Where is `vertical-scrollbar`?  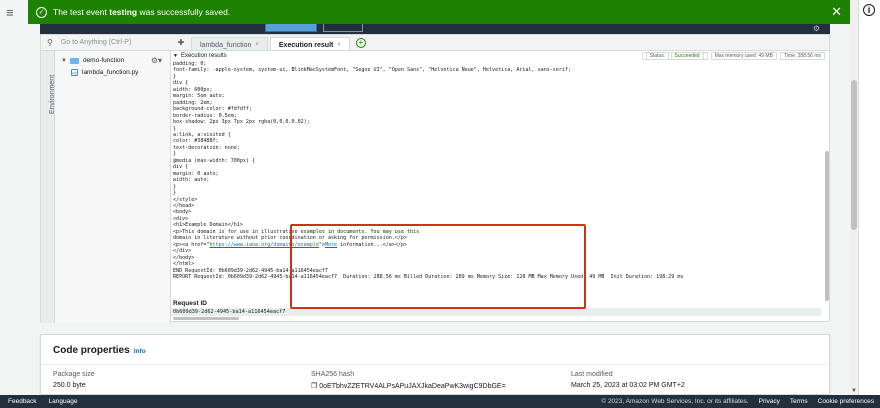 vertical-scrollbar is located at coordinates (827, 226).